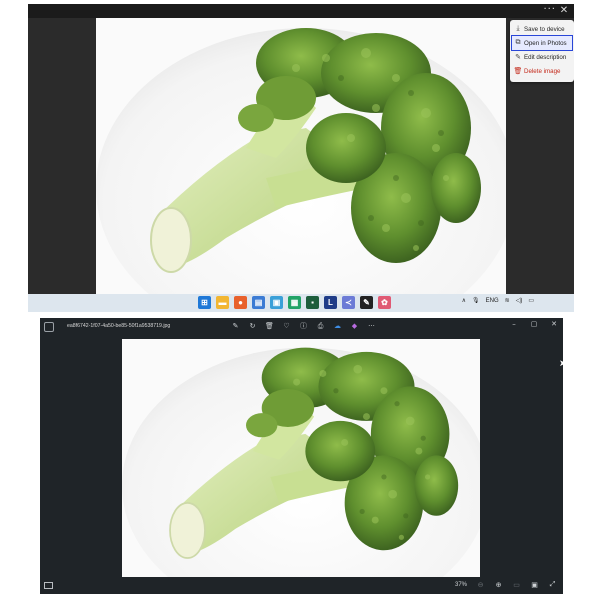  I want to click on zoom-level: 37%, so click(461, 585).